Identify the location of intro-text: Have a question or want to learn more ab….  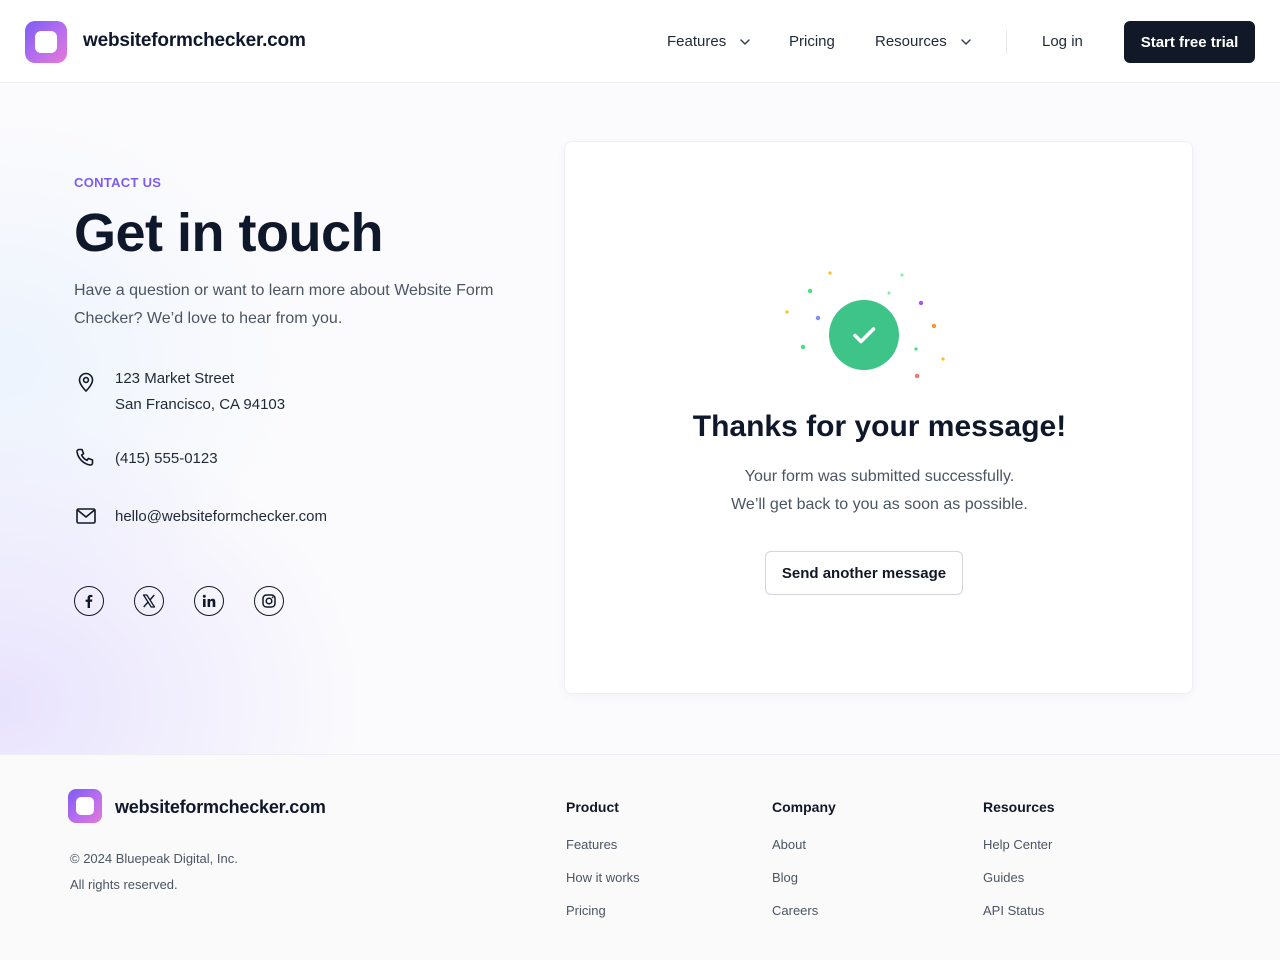
(284, 304).